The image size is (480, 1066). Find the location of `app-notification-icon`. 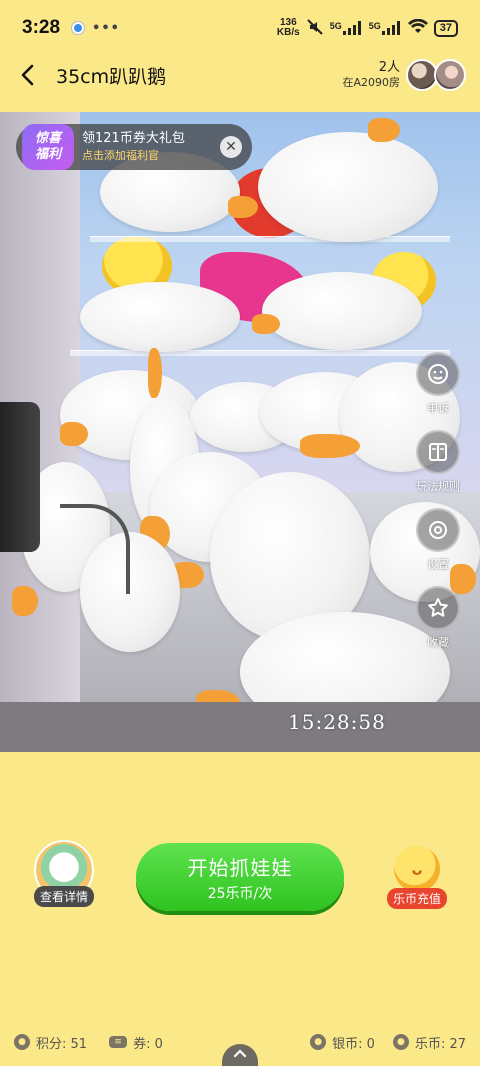

app-notification-icon is located at coordinates (78, 28).